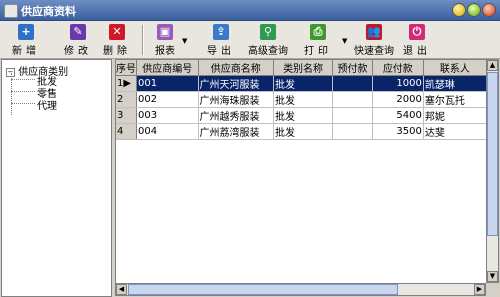 This screenshot has width=500, height=297. I want to click on delete-icon: ✕, so click(117, 32).